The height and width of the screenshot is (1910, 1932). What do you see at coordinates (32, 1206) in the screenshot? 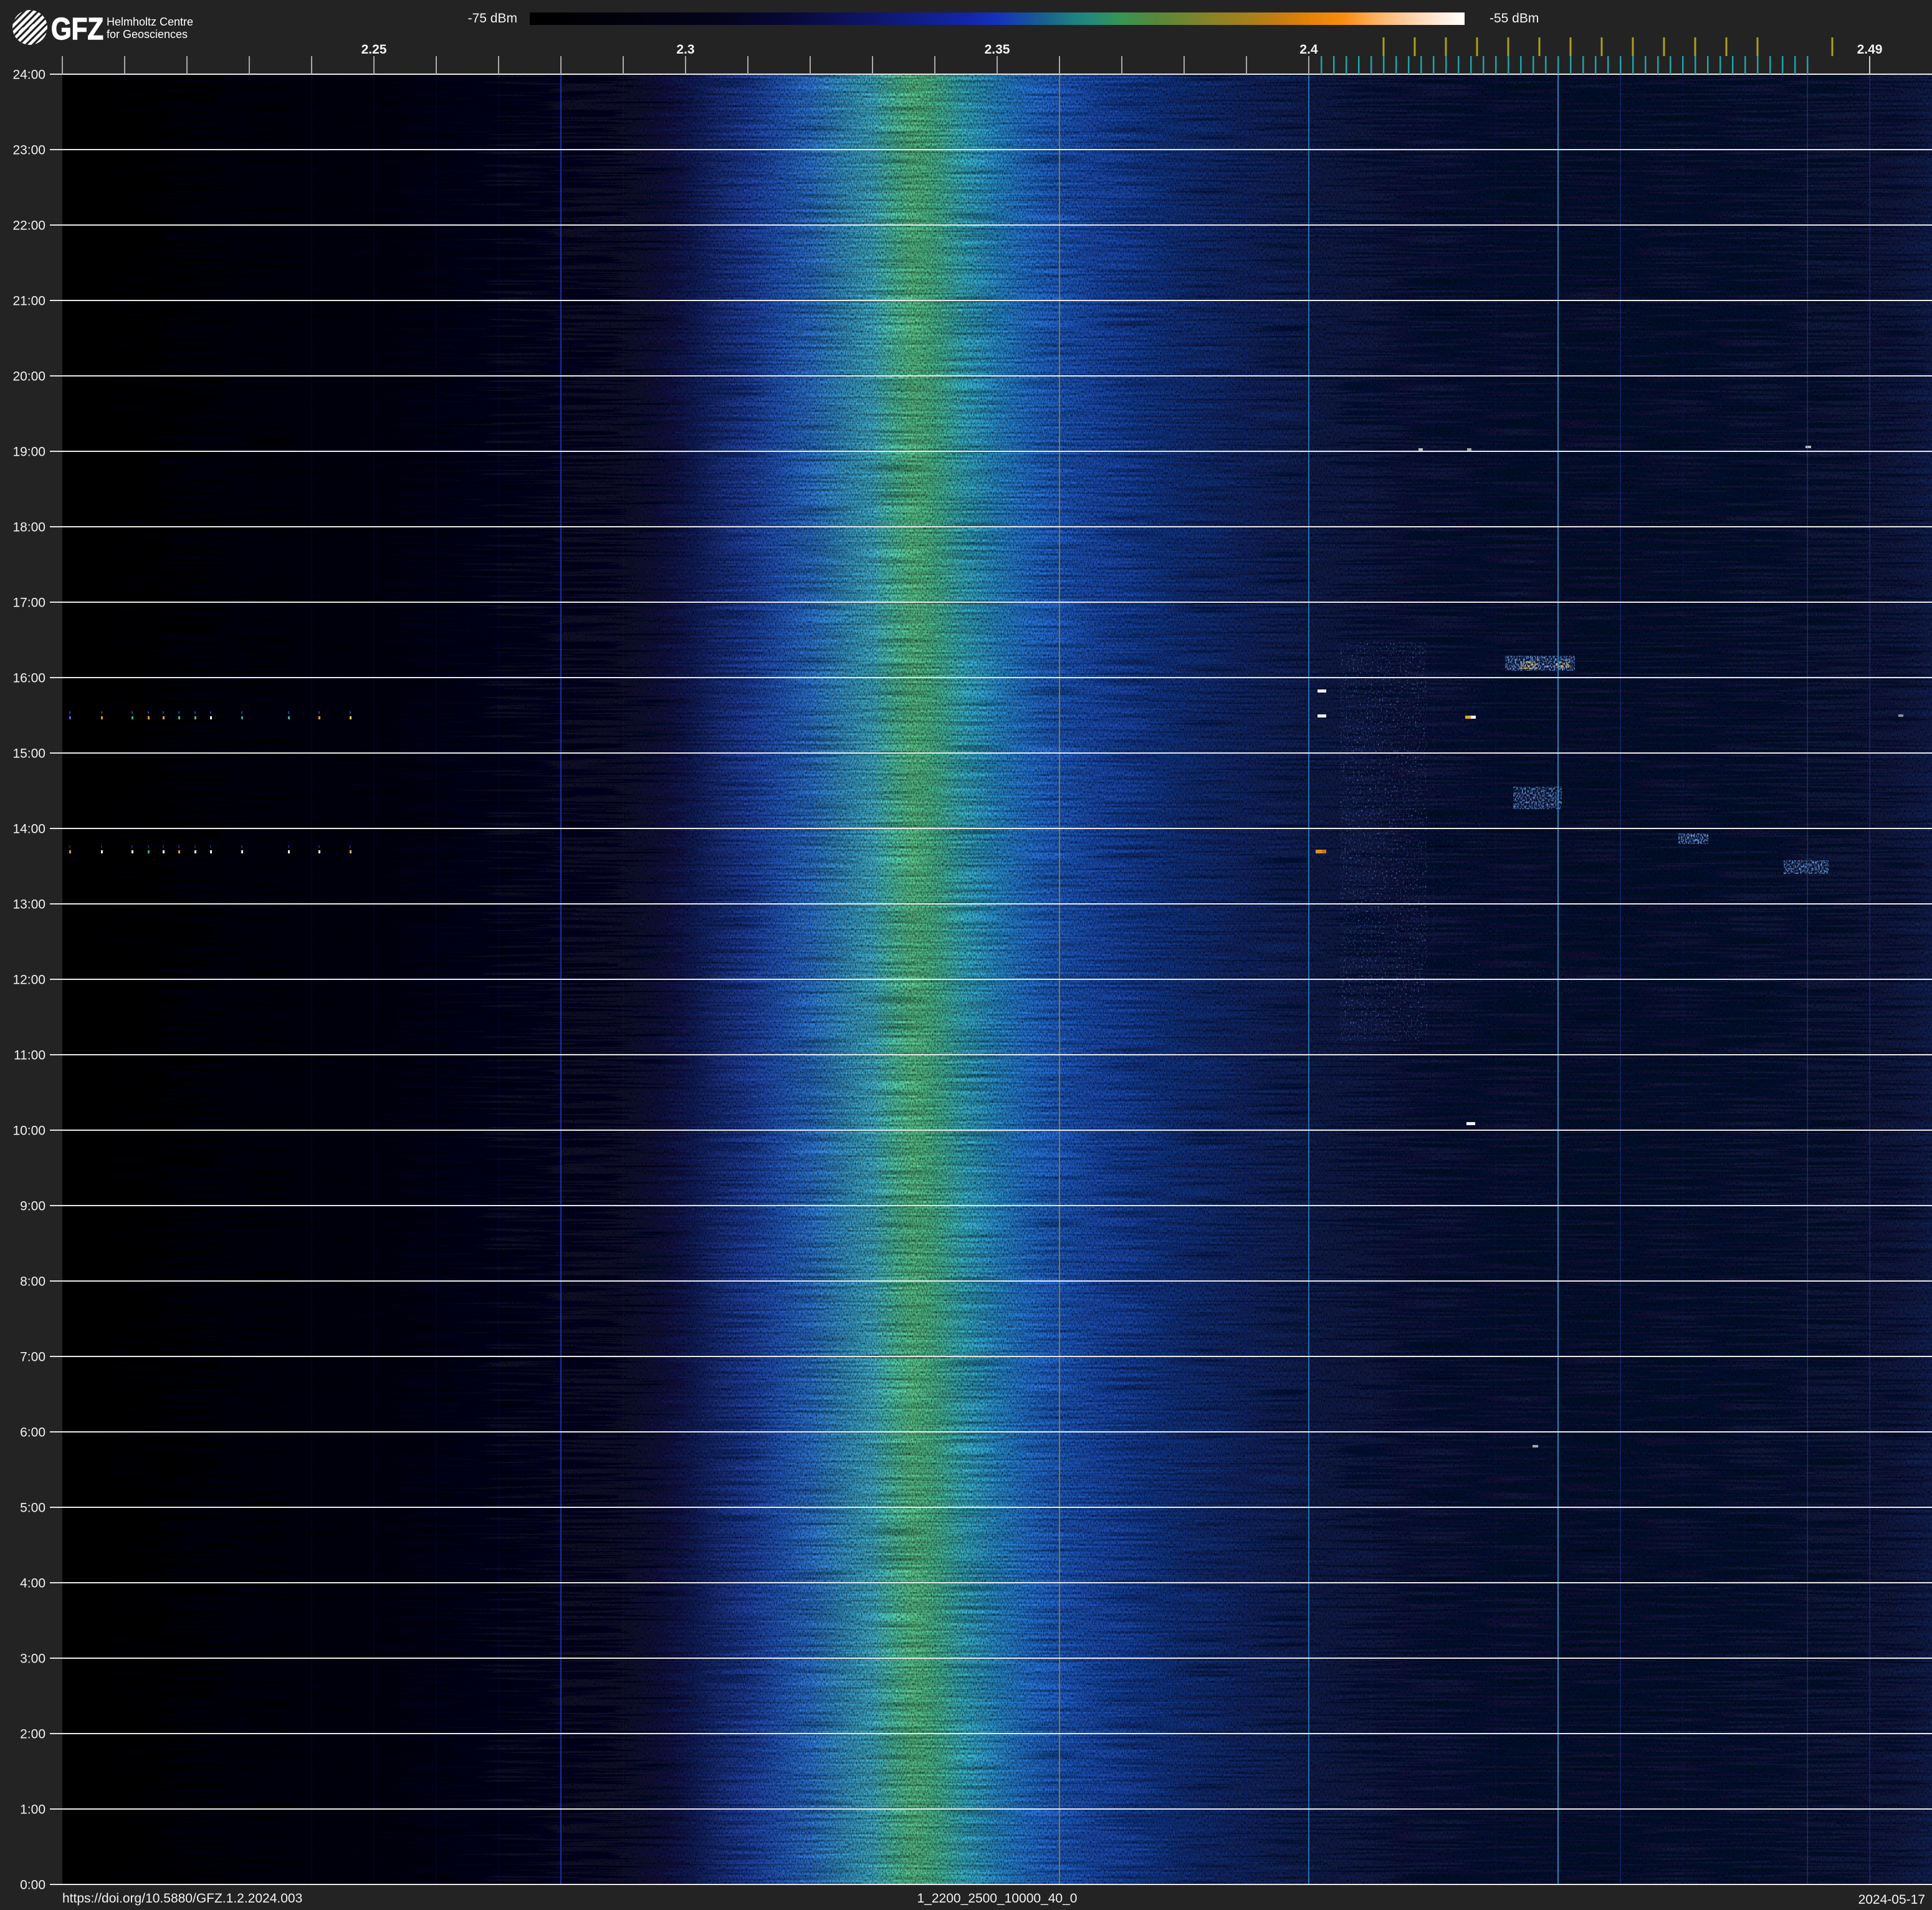
I see `svg-text: 9:00` at bounding box center [32, 1206].